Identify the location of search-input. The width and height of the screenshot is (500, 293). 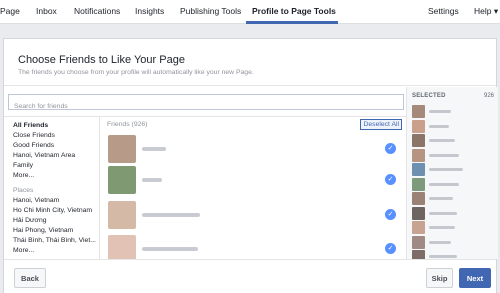
(206, 106).